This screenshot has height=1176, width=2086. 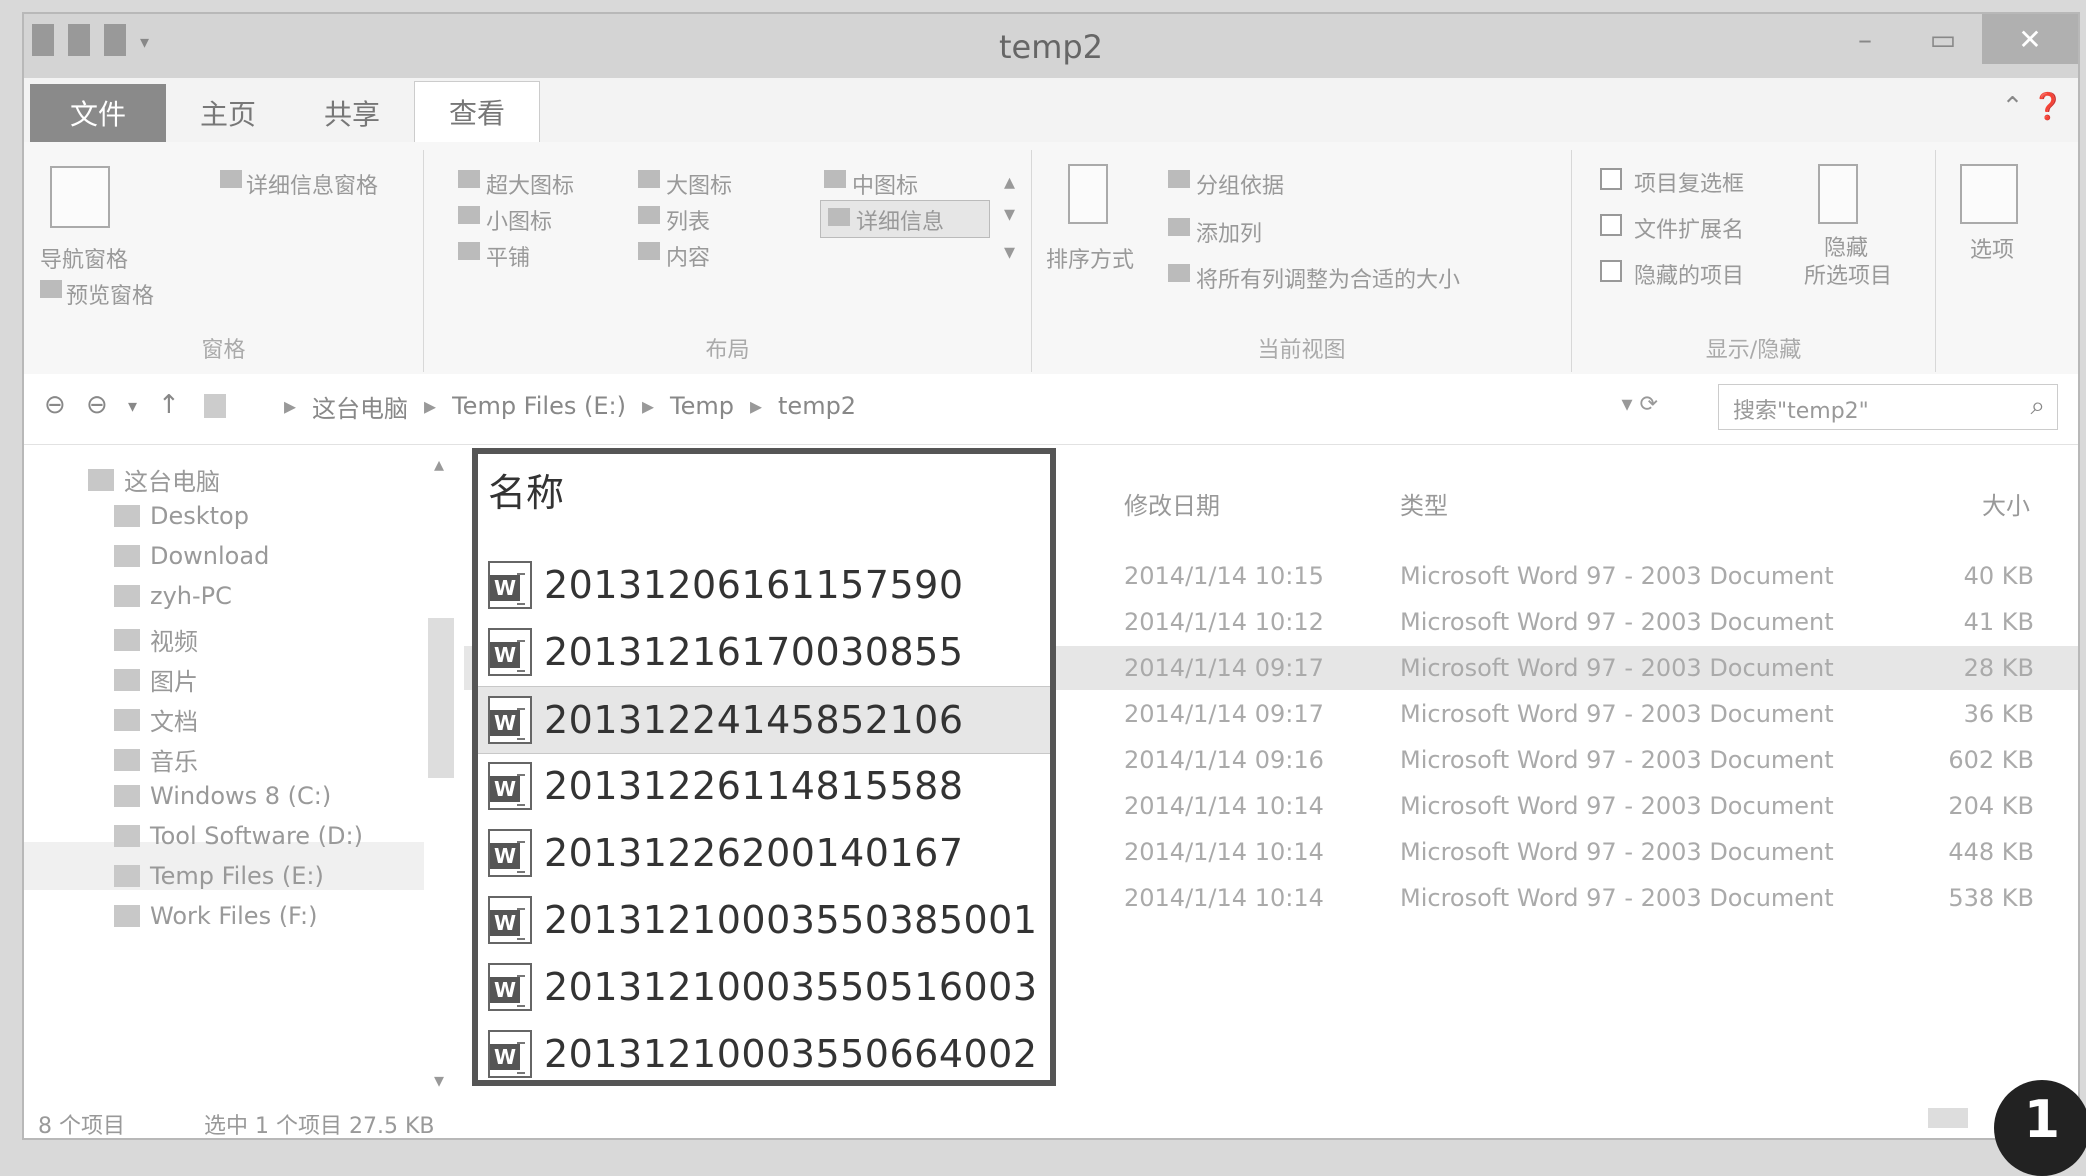 What do you see at coordinates (764, 920) in the screenshot?
I see `list-item: 2013121000355038500​1` at bounding box center [764, 920].